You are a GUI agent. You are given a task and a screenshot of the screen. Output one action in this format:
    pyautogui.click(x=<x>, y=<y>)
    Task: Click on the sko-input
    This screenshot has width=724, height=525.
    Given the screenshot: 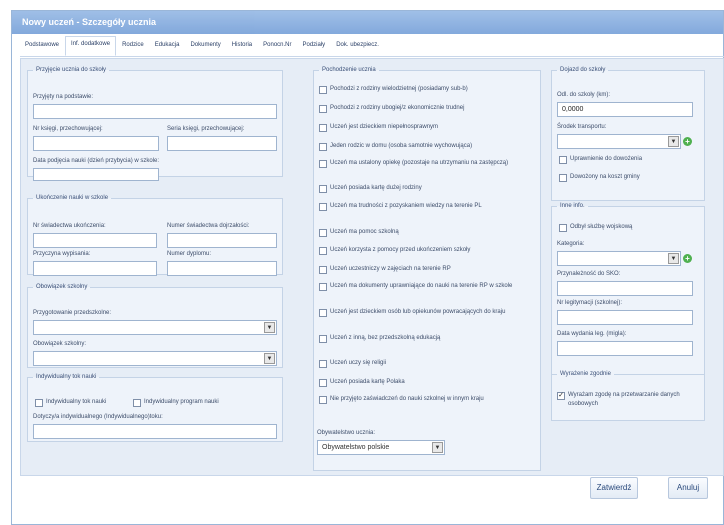 What is the action you would take?
    pyautogui.click(x=625, y=288)
    